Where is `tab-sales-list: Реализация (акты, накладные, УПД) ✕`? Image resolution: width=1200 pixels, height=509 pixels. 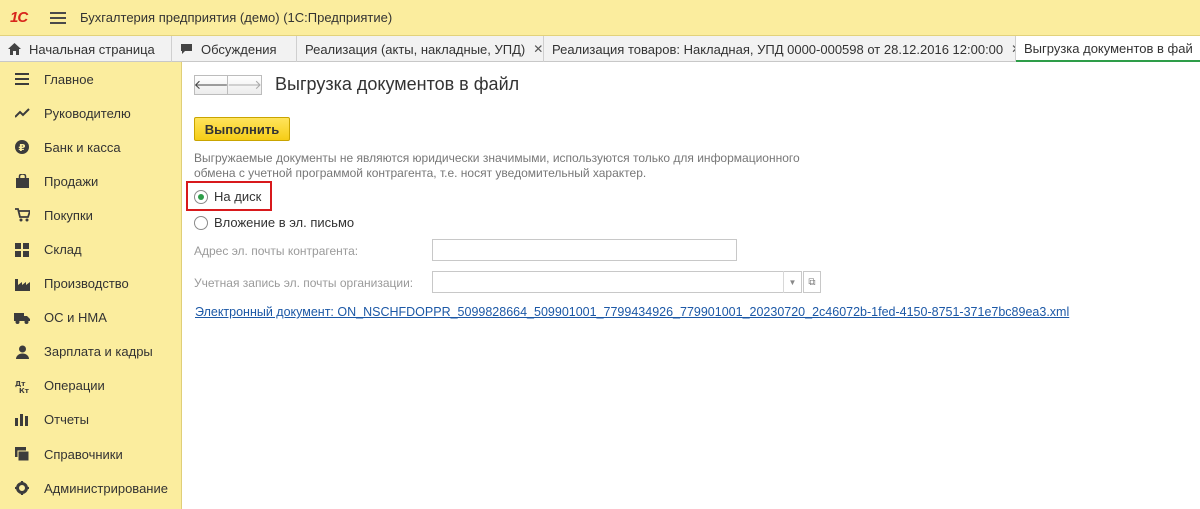 tab-sales-list: Реализация (акты, накладные, УПД) ✕ is located at coordinates (420, 49).